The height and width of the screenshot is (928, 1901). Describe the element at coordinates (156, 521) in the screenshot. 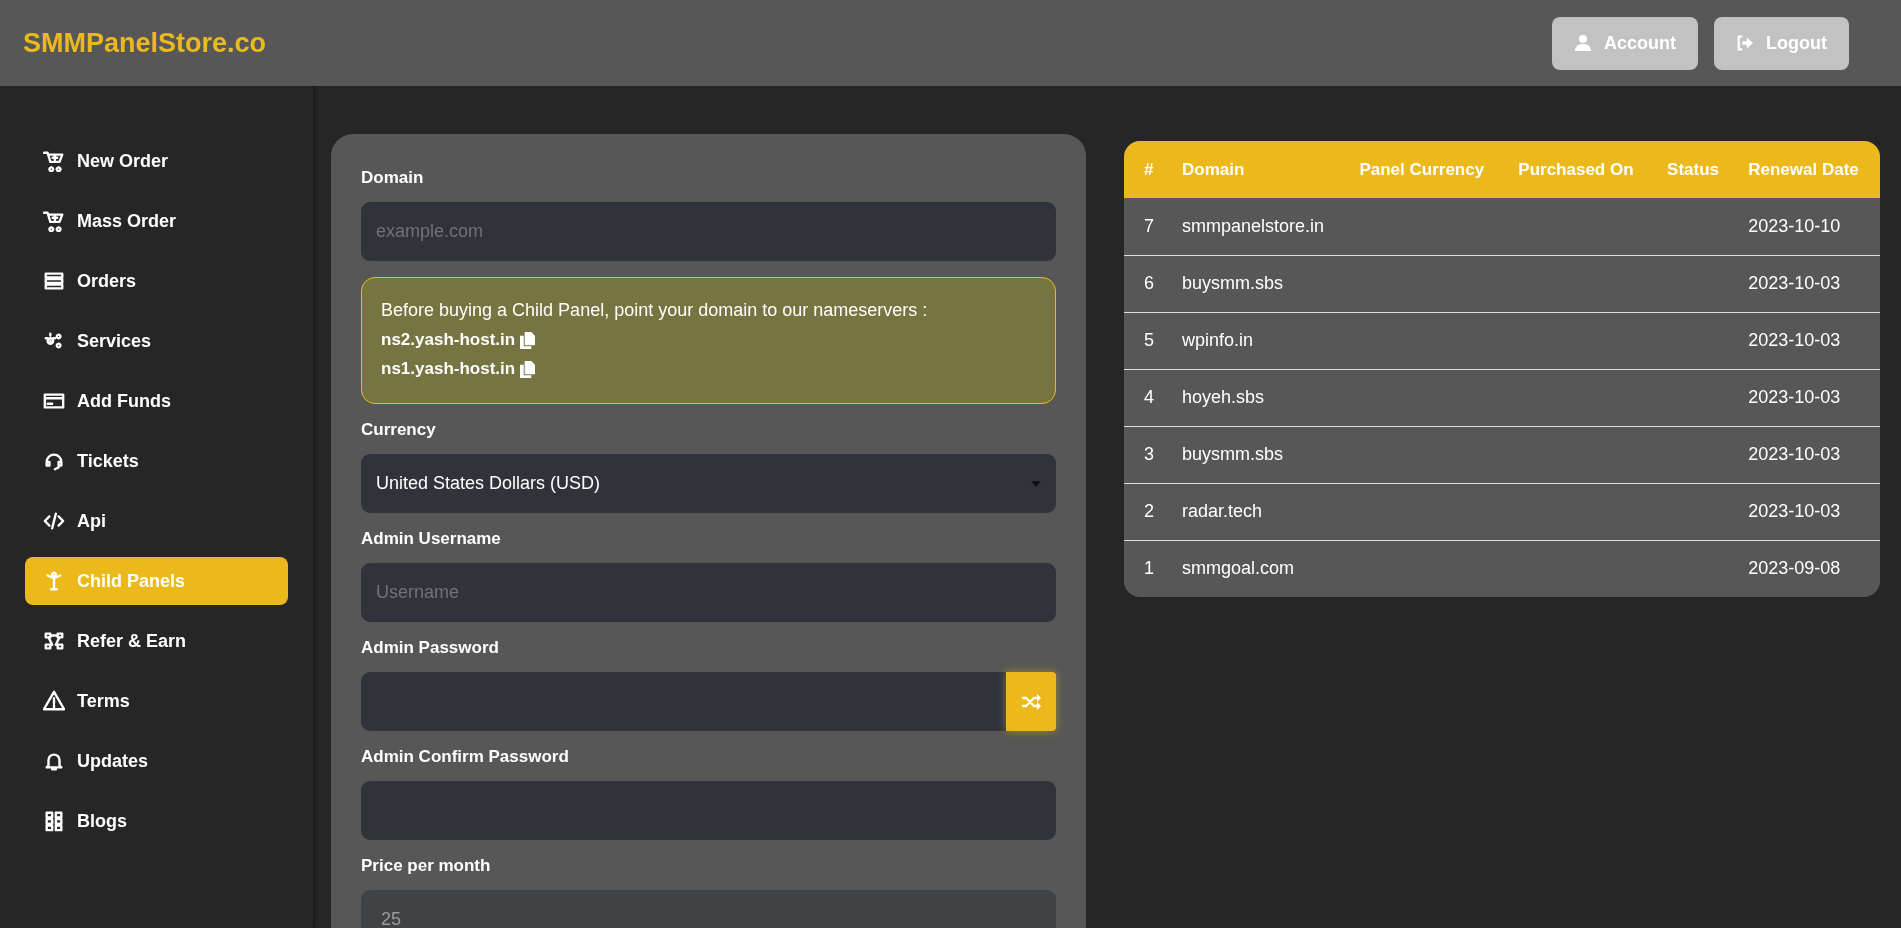

I see `sidebar-item: Api` at that location.